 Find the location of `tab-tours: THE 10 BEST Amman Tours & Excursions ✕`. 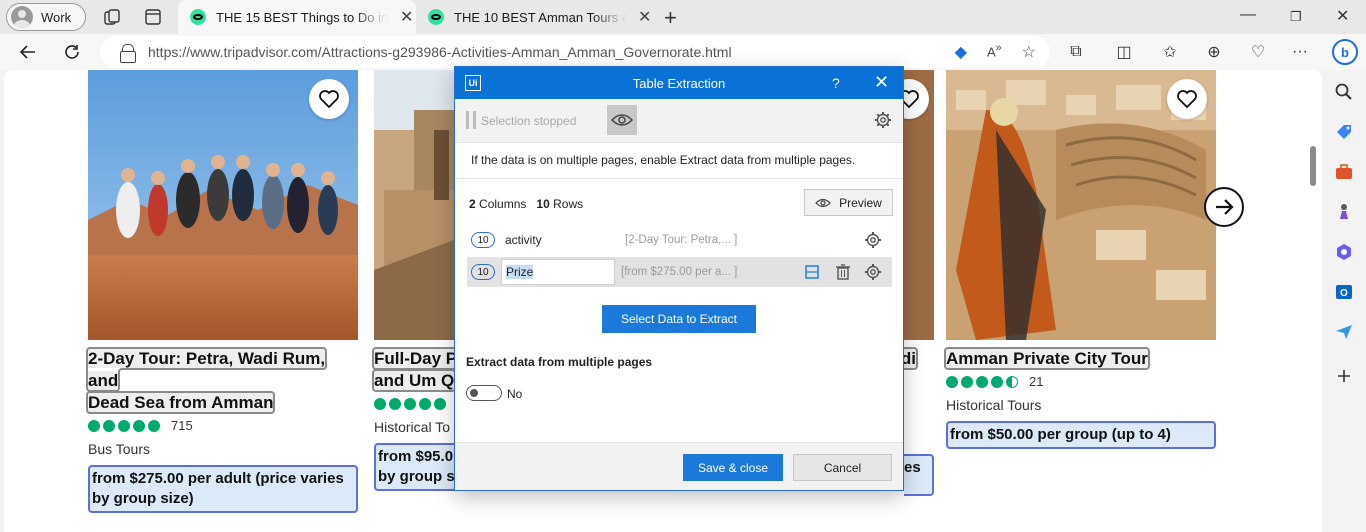

tab-tours: THE 10 BEST Amman Tours & Excursions ✕ is located at coordinates (535, 17).